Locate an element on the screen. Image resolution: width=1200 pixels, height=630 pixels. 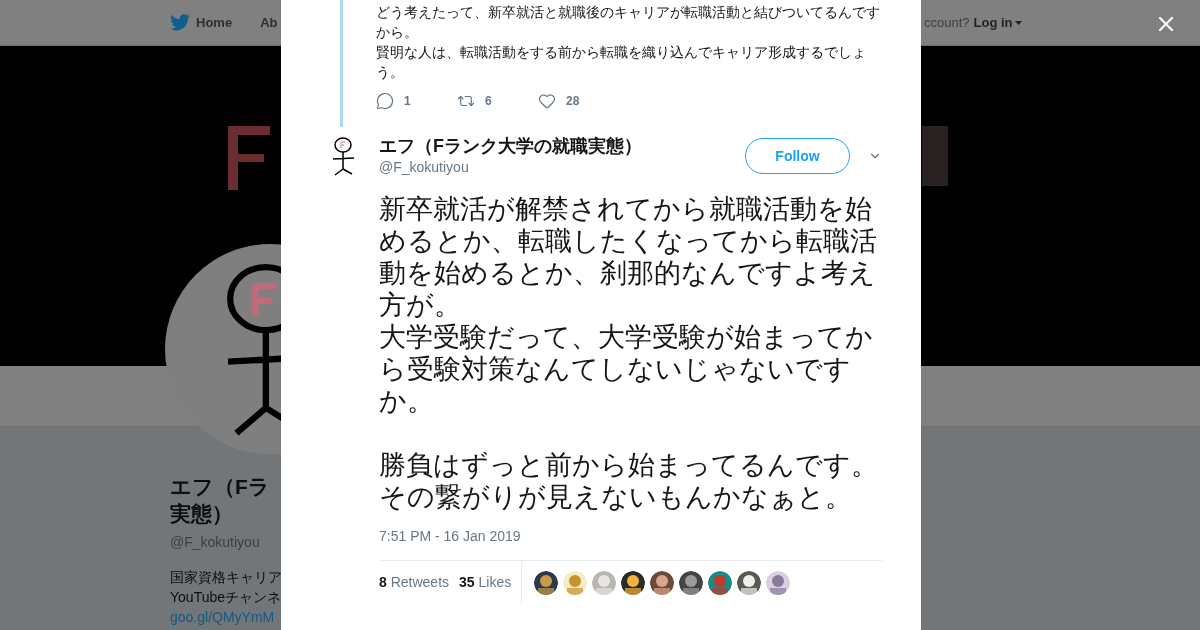
bio-text: 国家資格キャリア is located at coordinates (226, 577).